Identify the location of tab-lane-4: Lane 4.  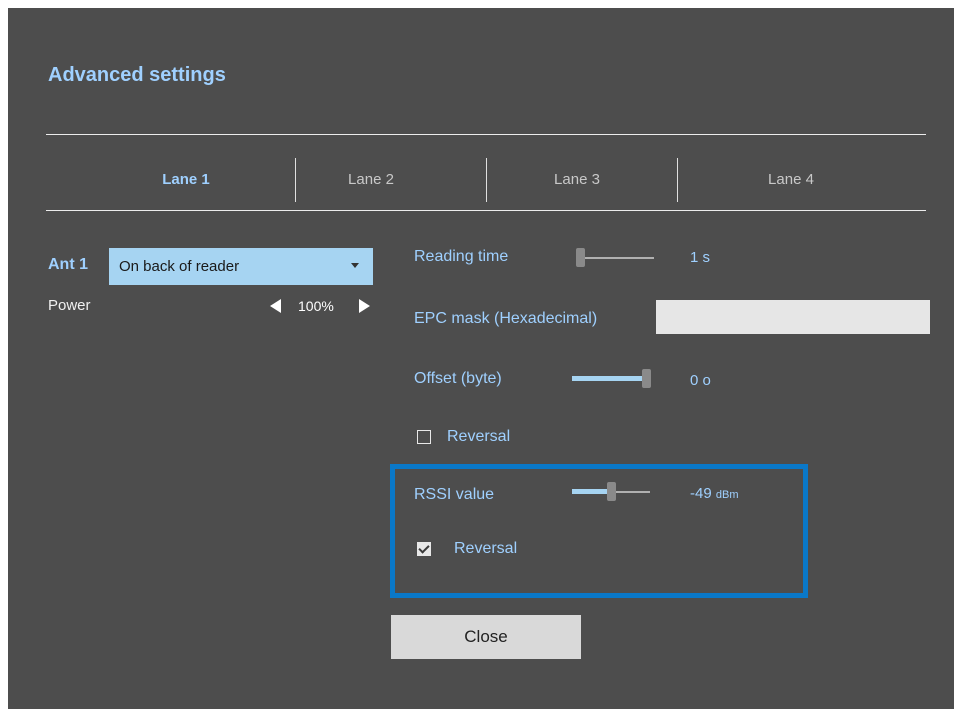
(791, 180).